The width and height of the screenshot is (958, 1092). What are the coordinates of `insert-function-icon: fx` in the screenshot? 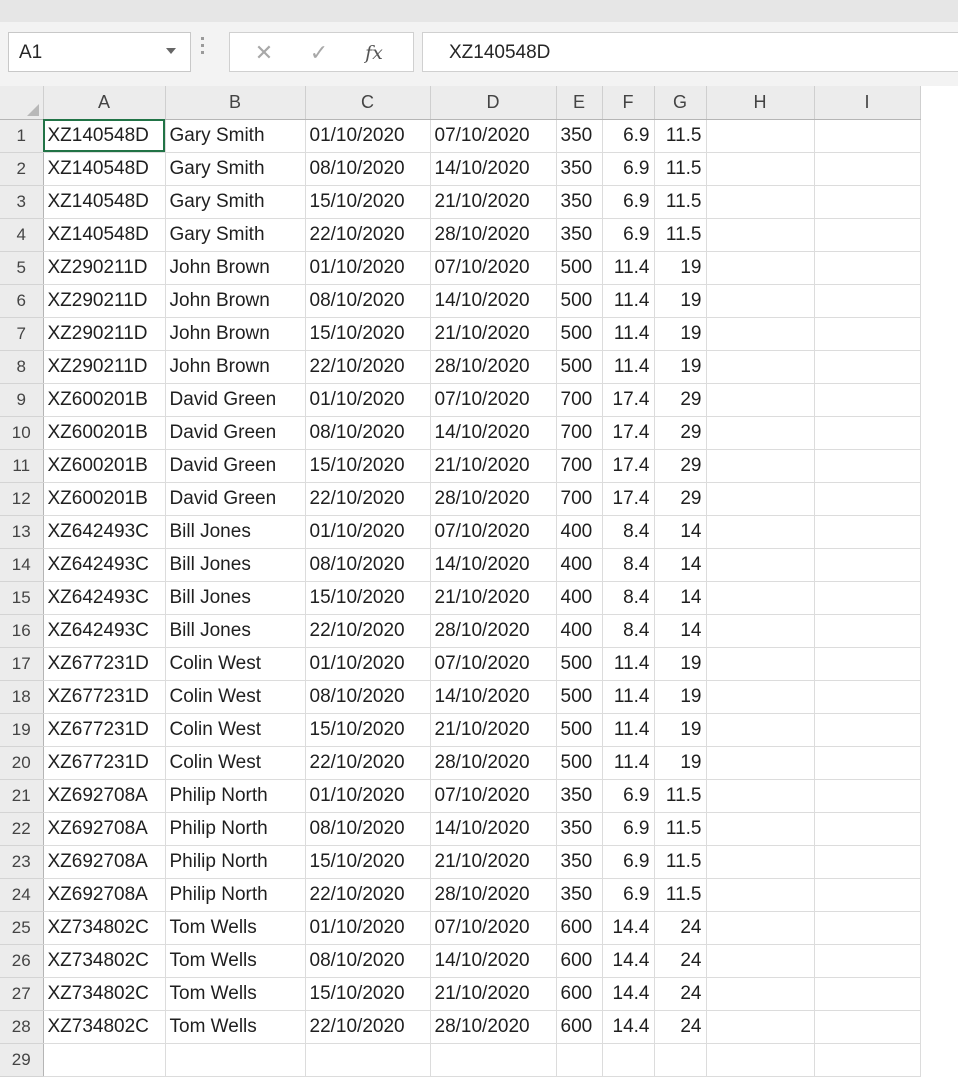 It's located at (374, 53).